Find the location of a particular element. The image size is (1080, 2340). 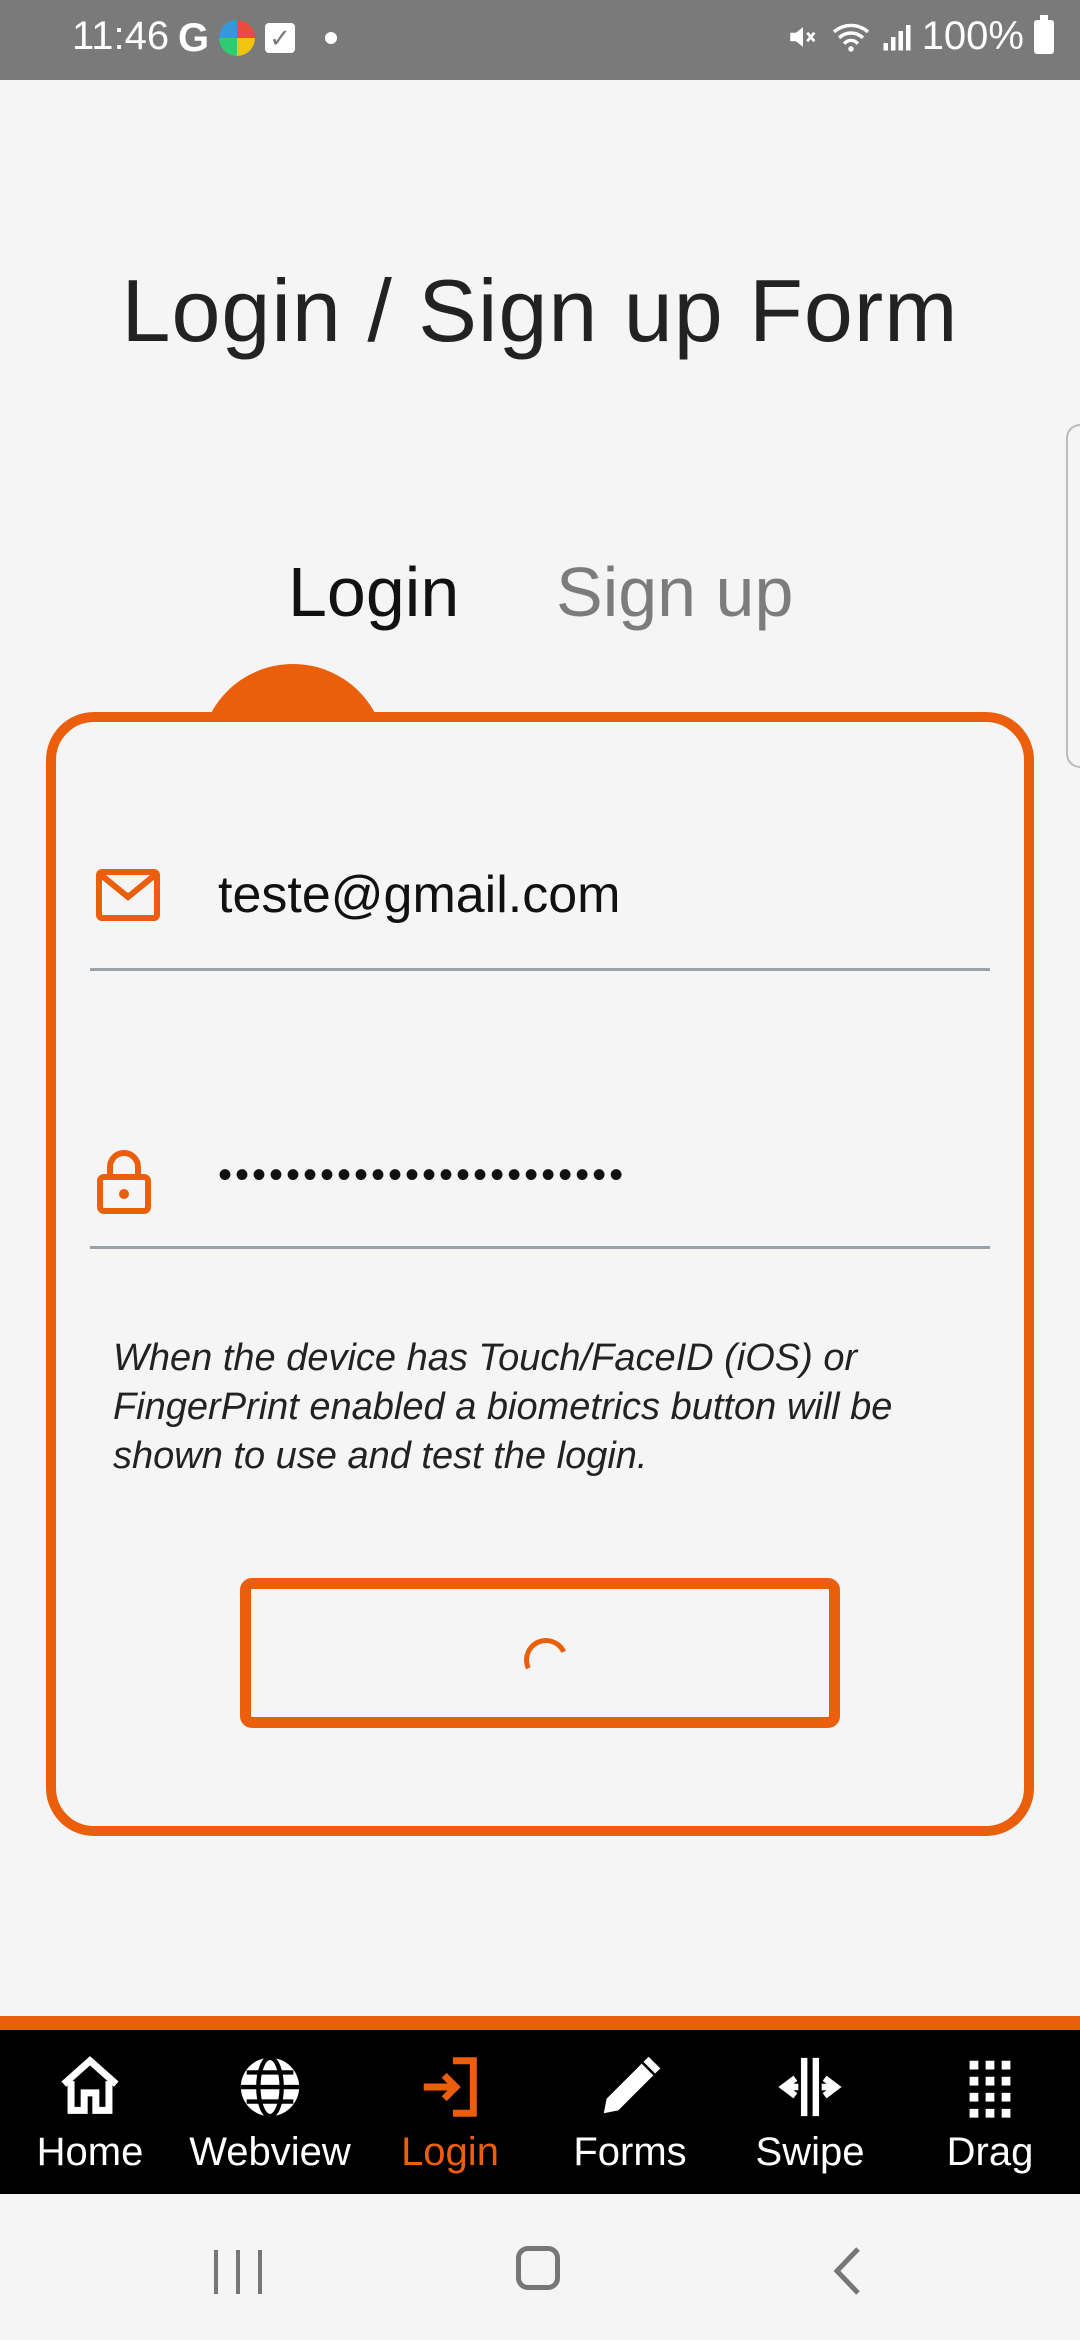

login-button is located at coordinates (540, 1653).